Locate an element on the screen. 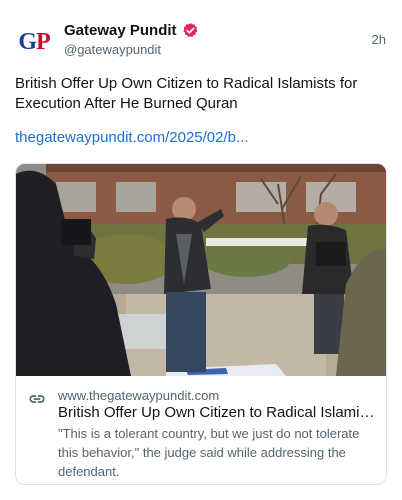 Image resolution: width=402 pixels, height=500 pixels. author-handle: @gatewaypundit is located at coordinates (112, 49).